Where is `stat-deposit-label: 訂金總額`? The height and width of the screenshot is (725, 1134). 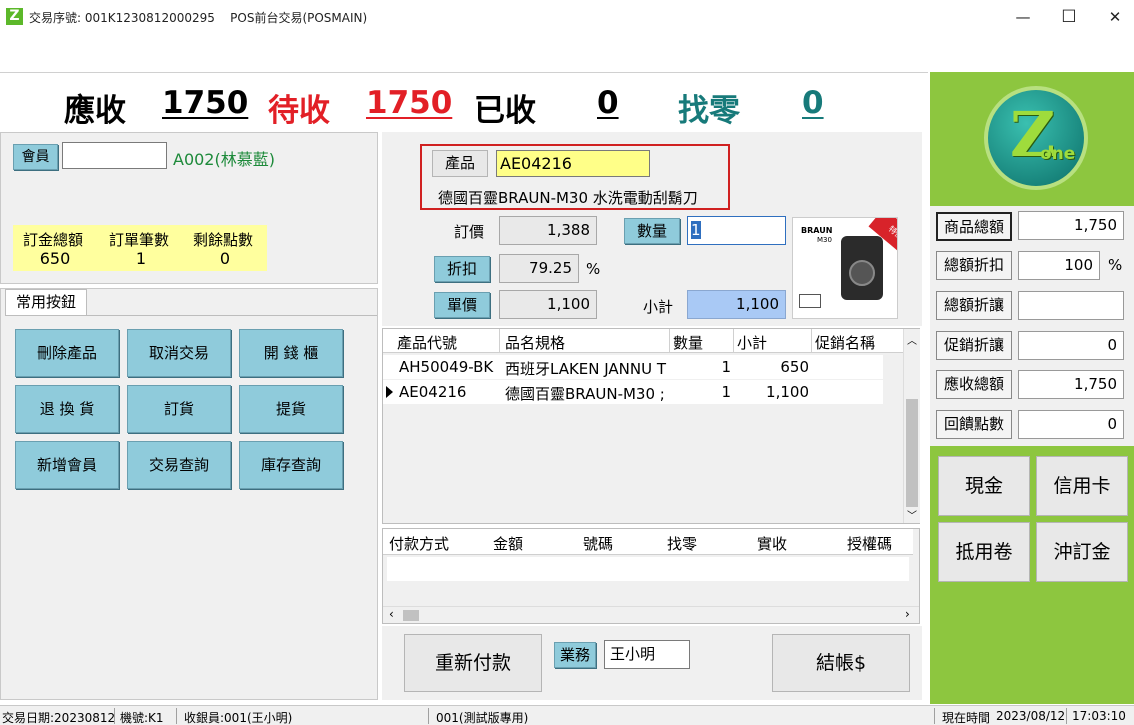
stat-deposit-label: 訂金總額 is located at coordinates (53, 240).